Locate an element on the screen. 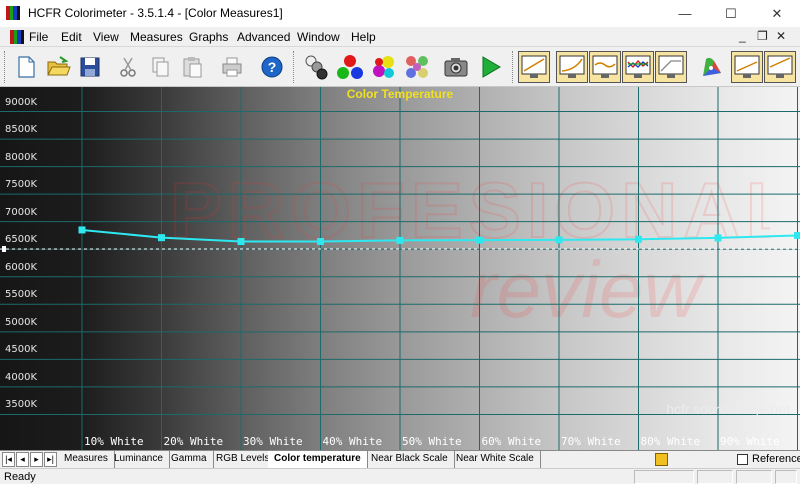 This screenshot has height=484, width=800. open-folder-icon is located at coordinates (58, 67).